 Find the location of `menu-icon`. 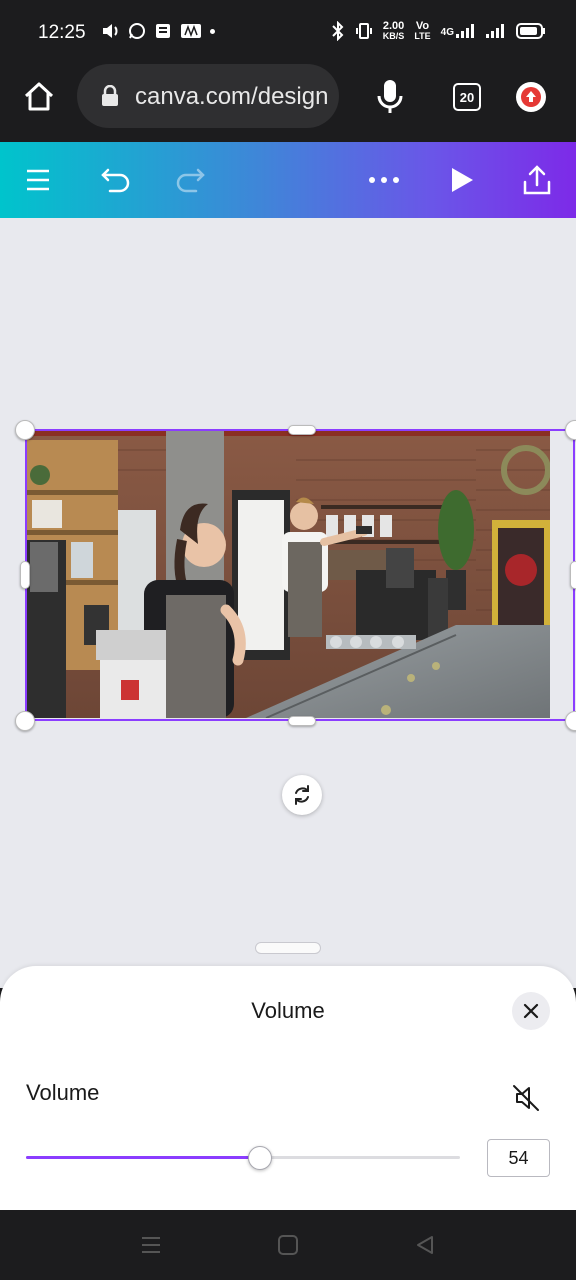

menu-icon is located at coordinates (38, 180).